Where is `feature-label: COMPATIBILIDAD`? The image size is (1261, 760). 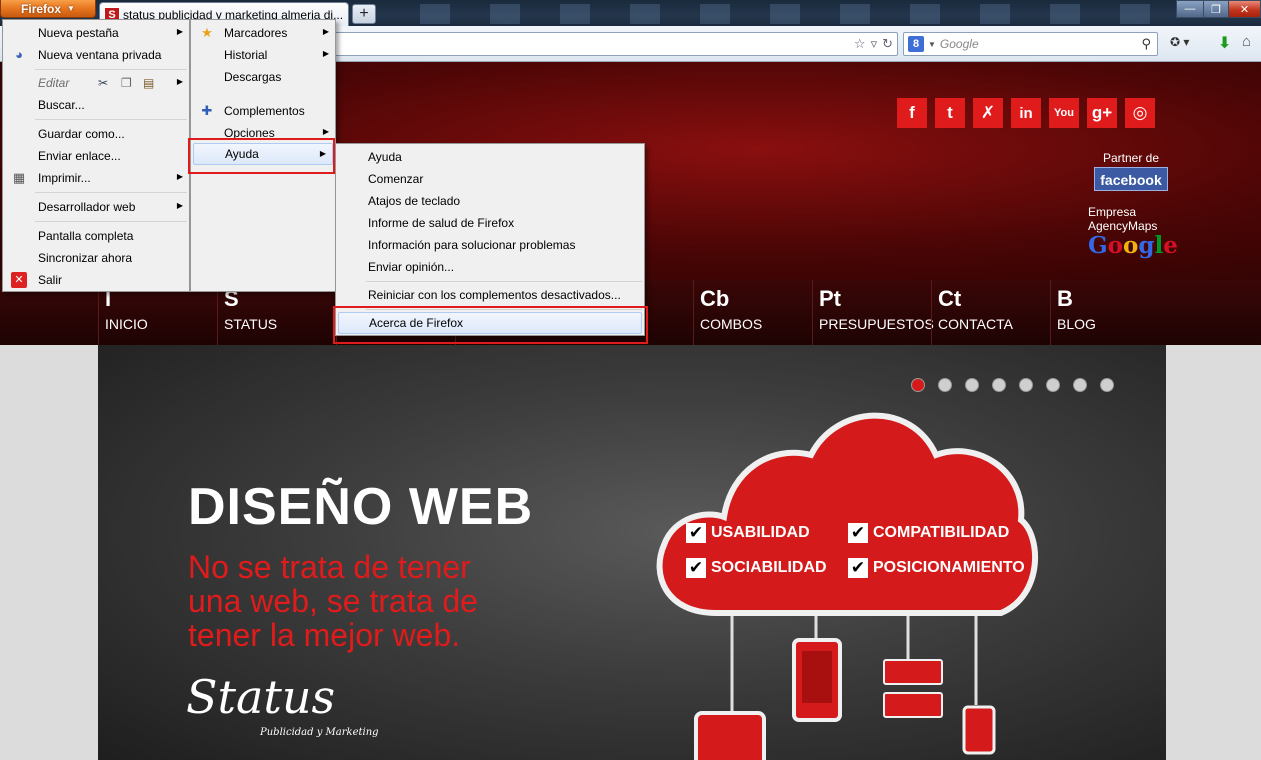 feature-label: COMPATIBILIDAD is located at coordinates (941, 532).